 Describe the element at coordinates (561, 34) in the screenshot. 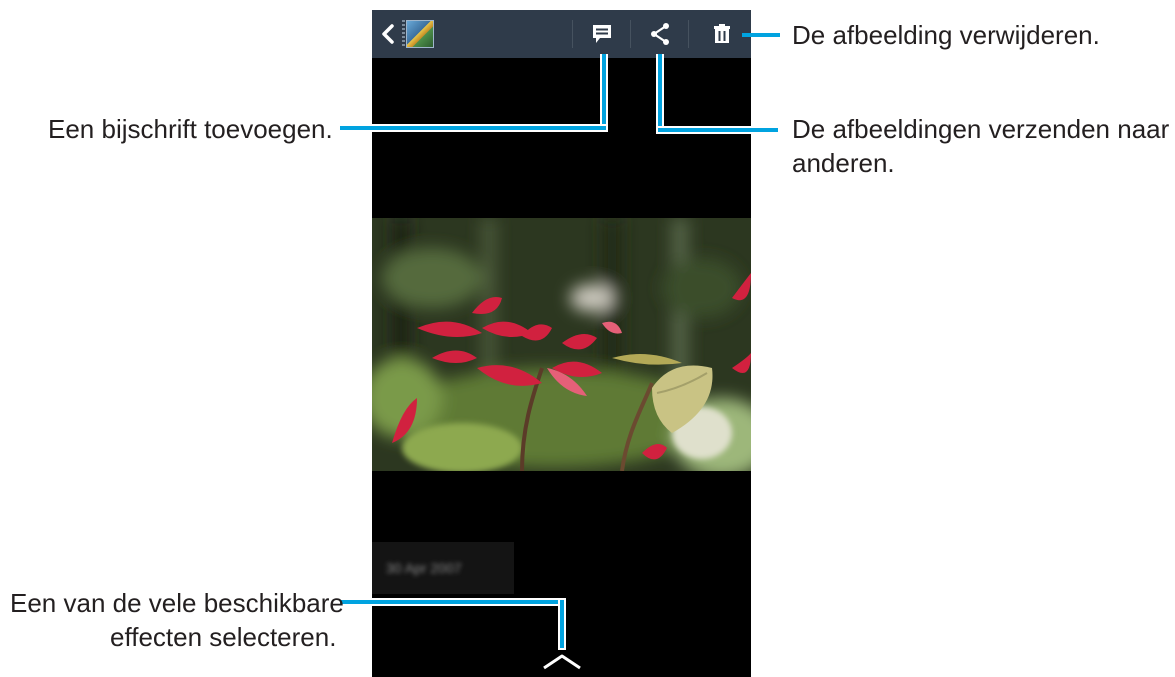

I see `action-bar` at that location.